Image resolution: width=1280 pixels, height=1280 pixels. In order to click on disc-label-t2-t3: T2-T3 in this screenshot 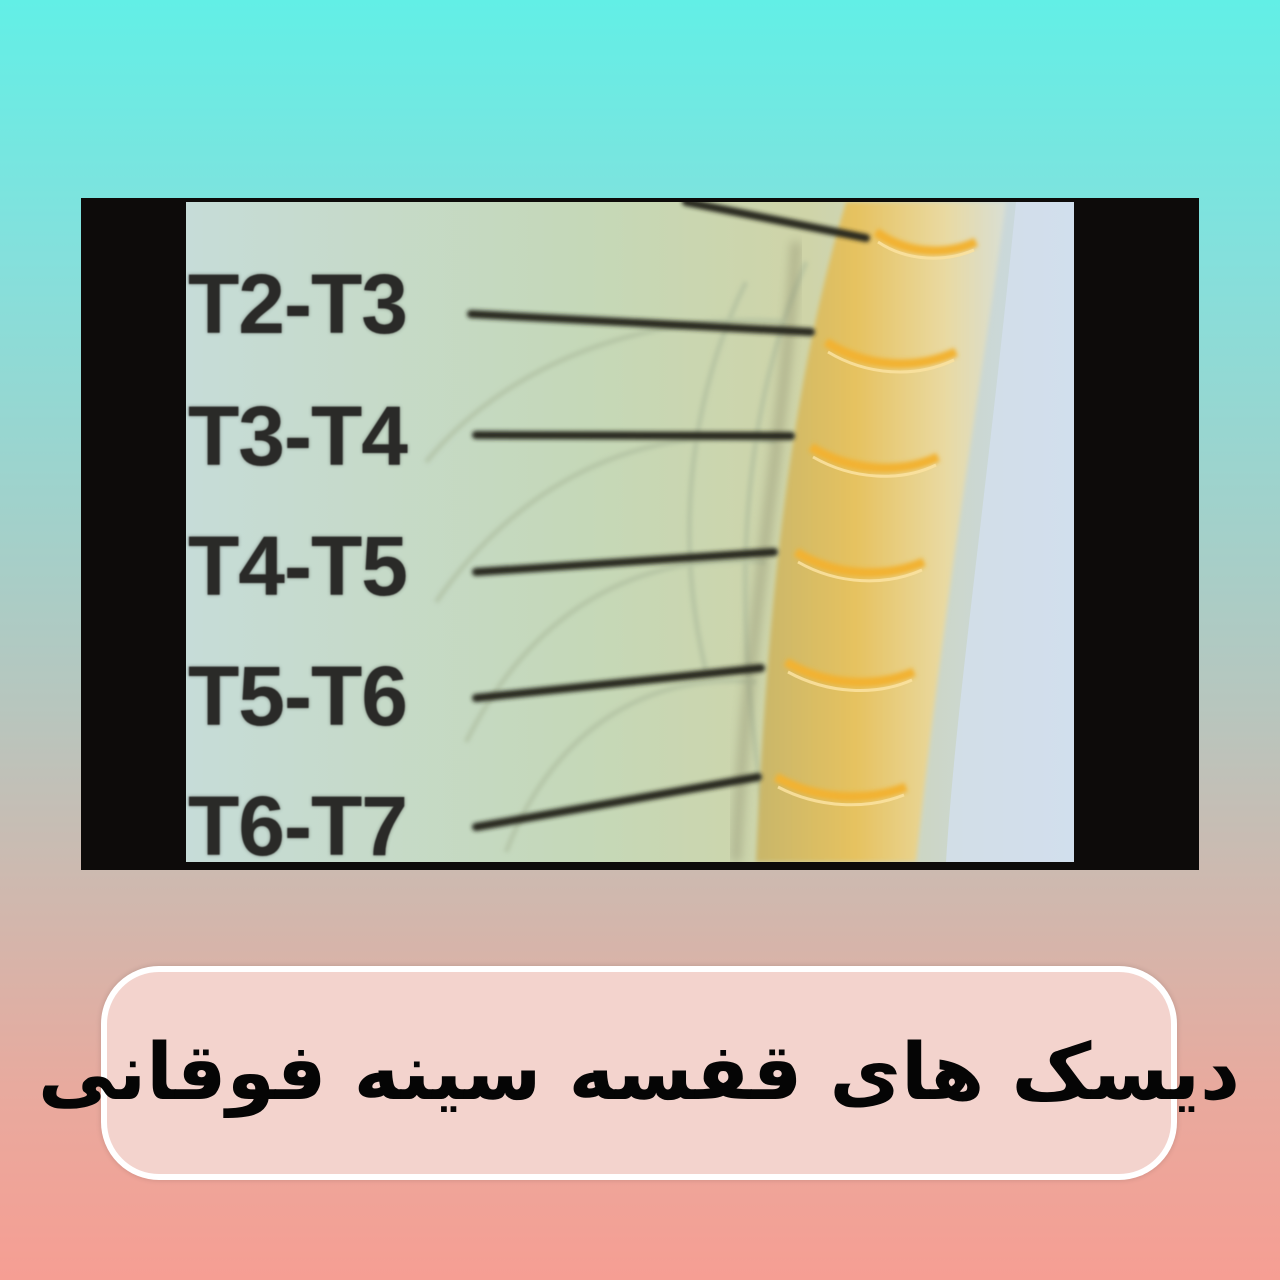, I will do `click(298, 304)`.